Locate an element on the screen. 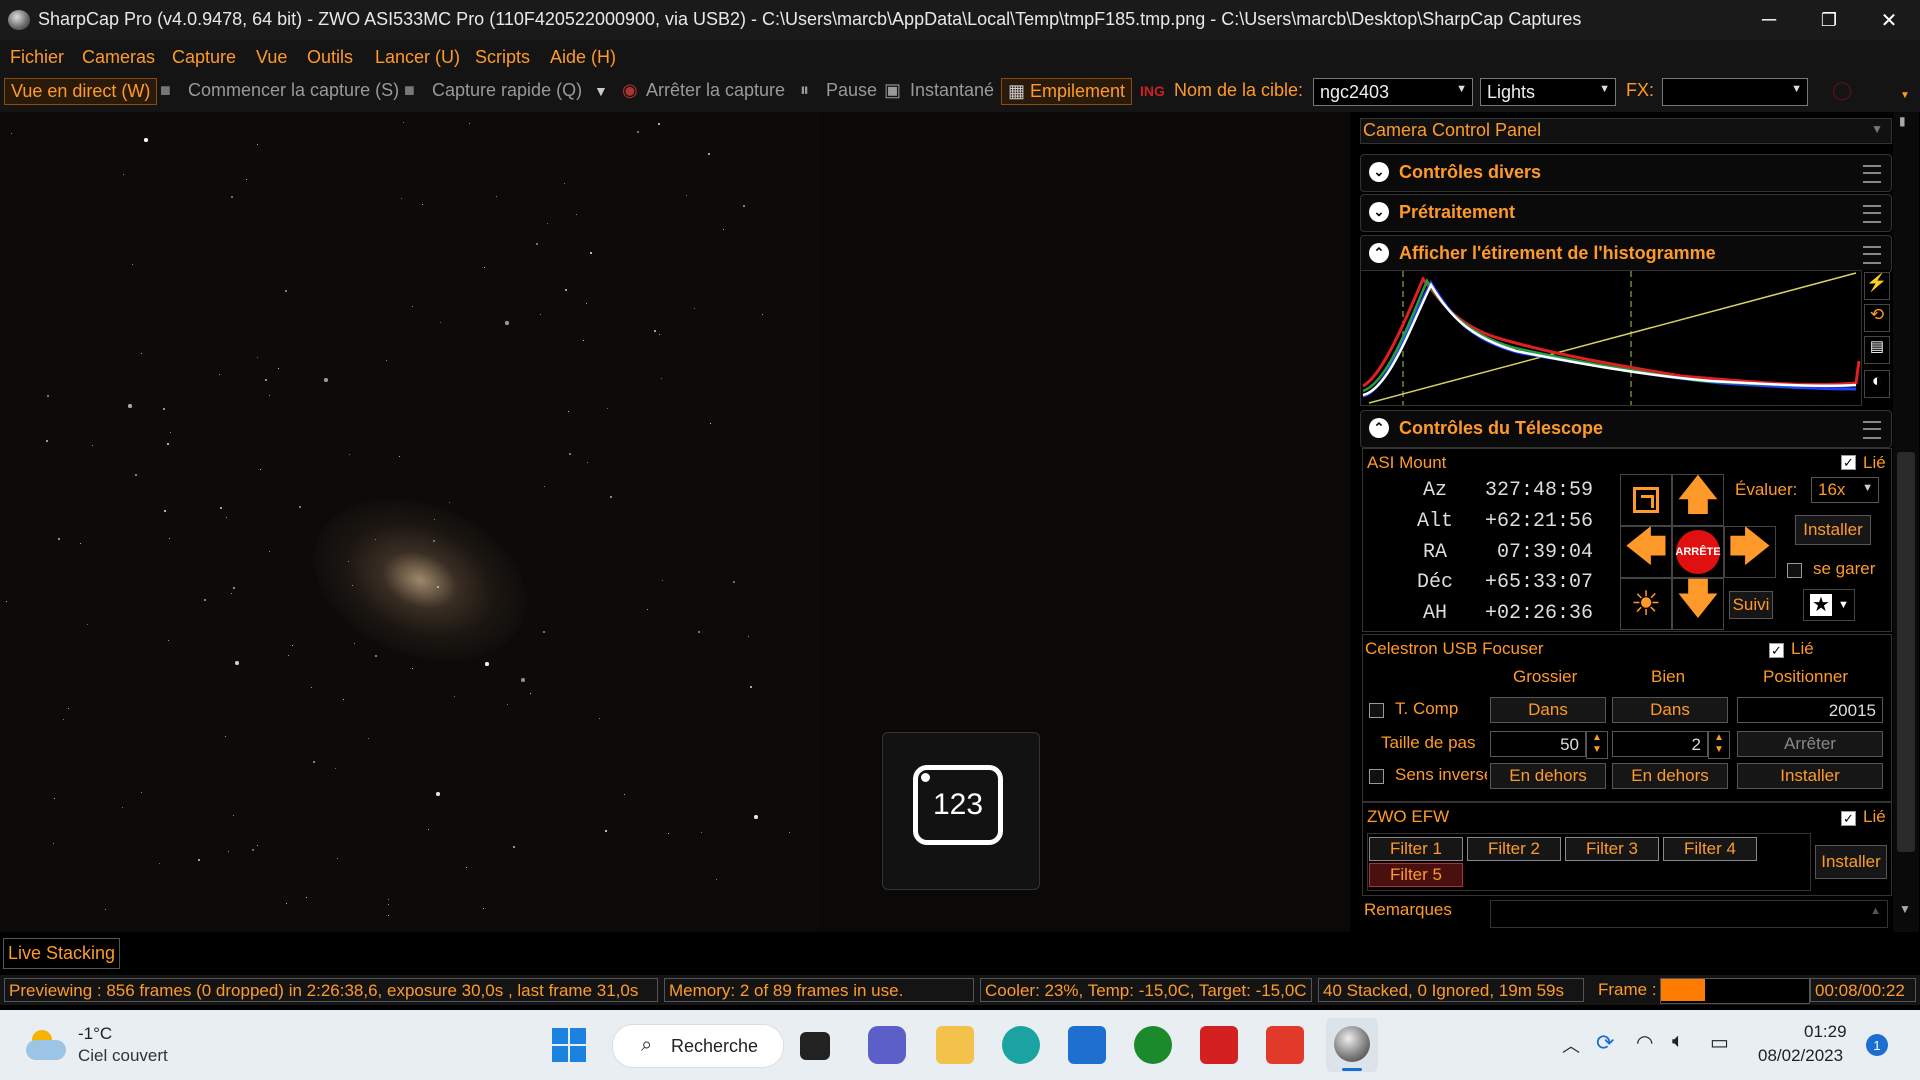 Image resolution: width=1920 pixels, height=1080 pixels. focus-position-field: 20015 is located at coordinates (1810, 710).